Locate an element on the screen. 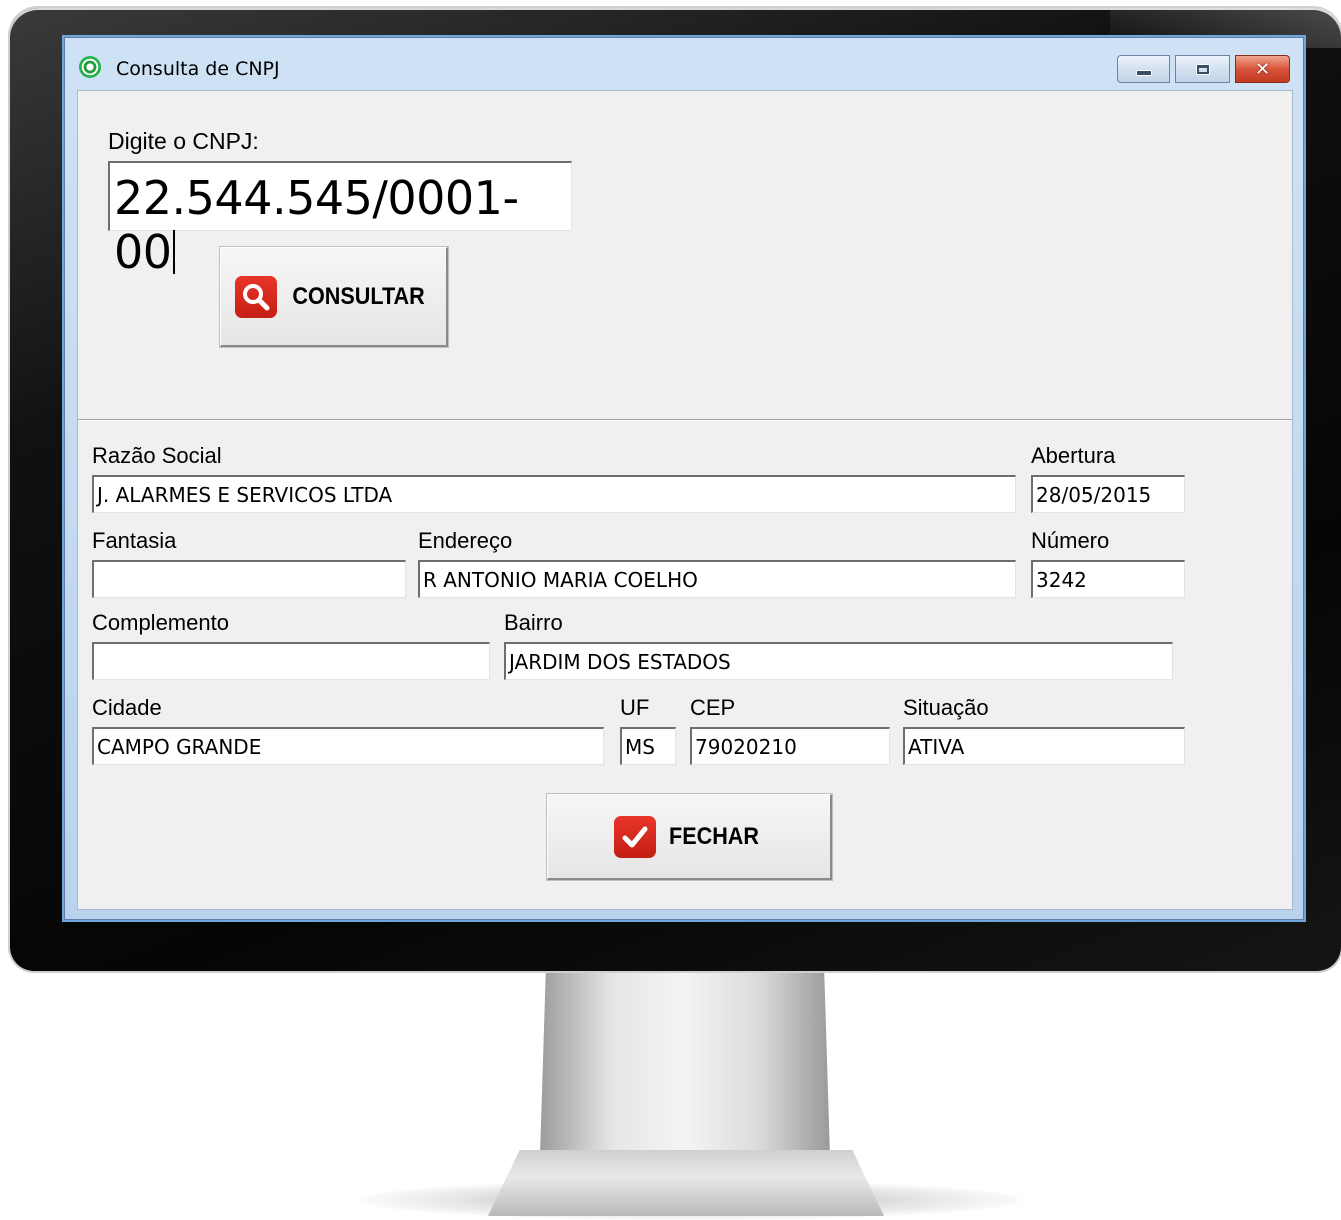 This screenshot has width=1341, height=1220. consultar-button: CONSULTAR is located at coordinates (334, 297).